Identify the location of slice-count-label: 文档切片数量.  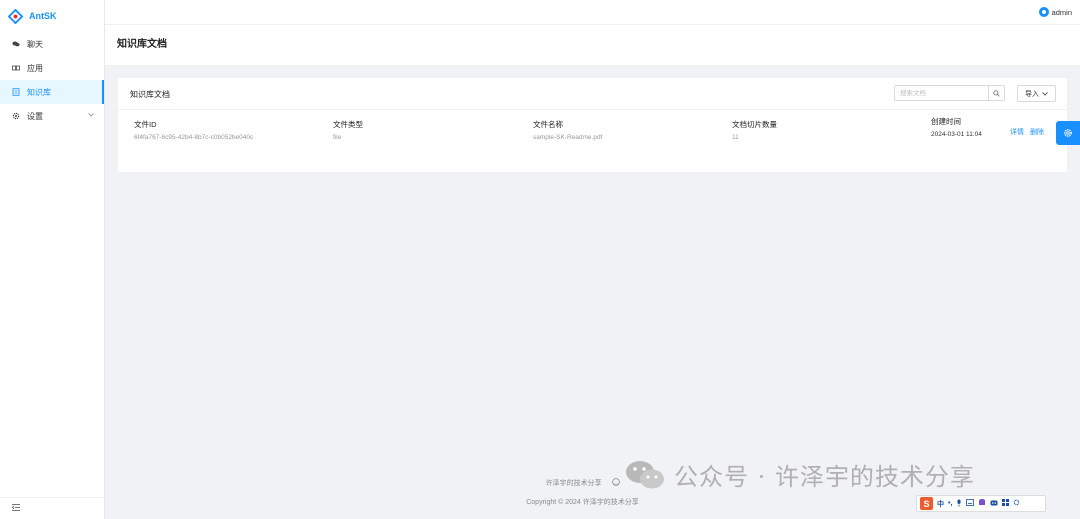
(754, 124).